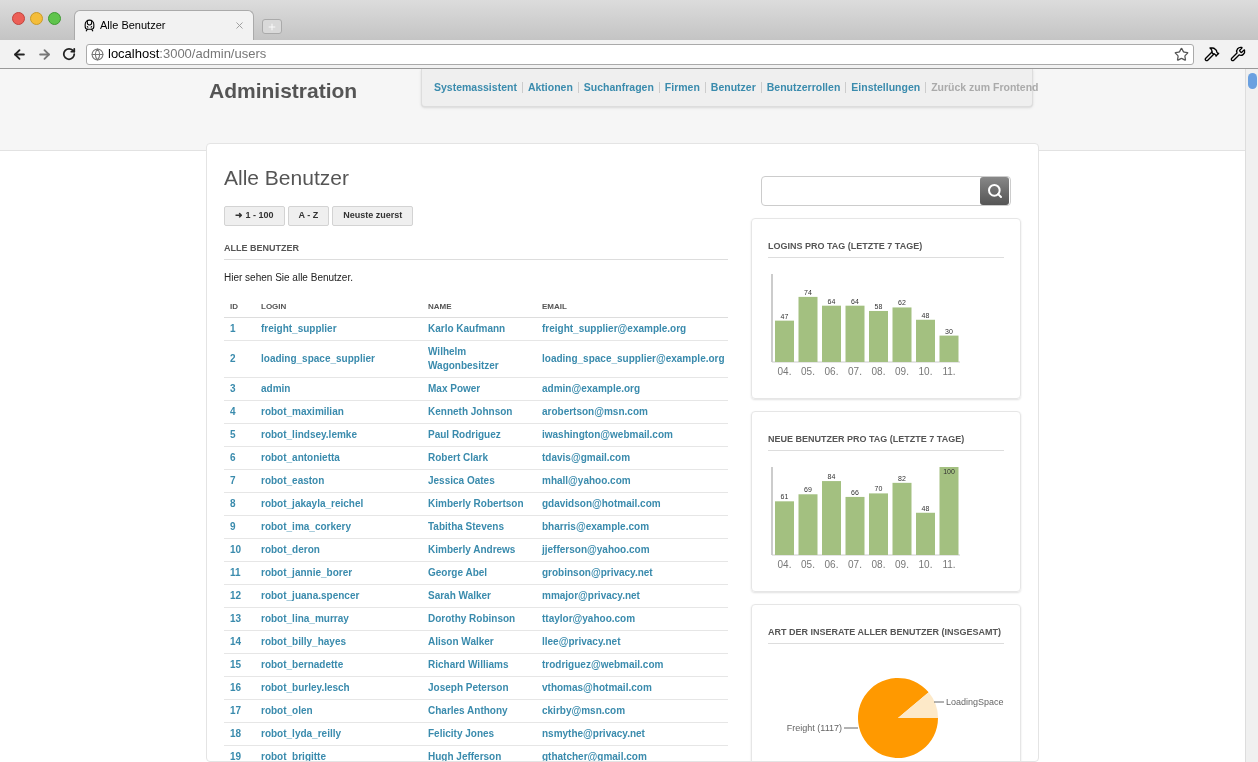 This screenshot has width=1258, height=762. What do you see at coordinates (485, 435) in the screenshot?
I see `user-link: Paul Rodriguez` at bounding box center [485, 435].